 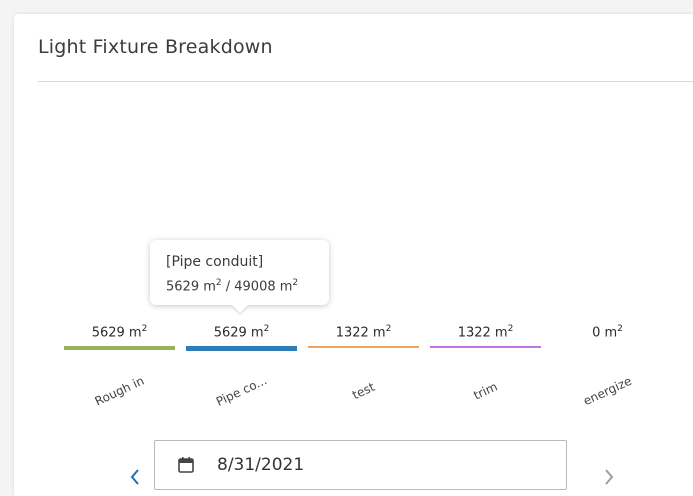 What do you see at coordinates (191, 287) in the screenshot?
I see `tooltip-value-current: 5629 m` at bounding box center [191, 287].